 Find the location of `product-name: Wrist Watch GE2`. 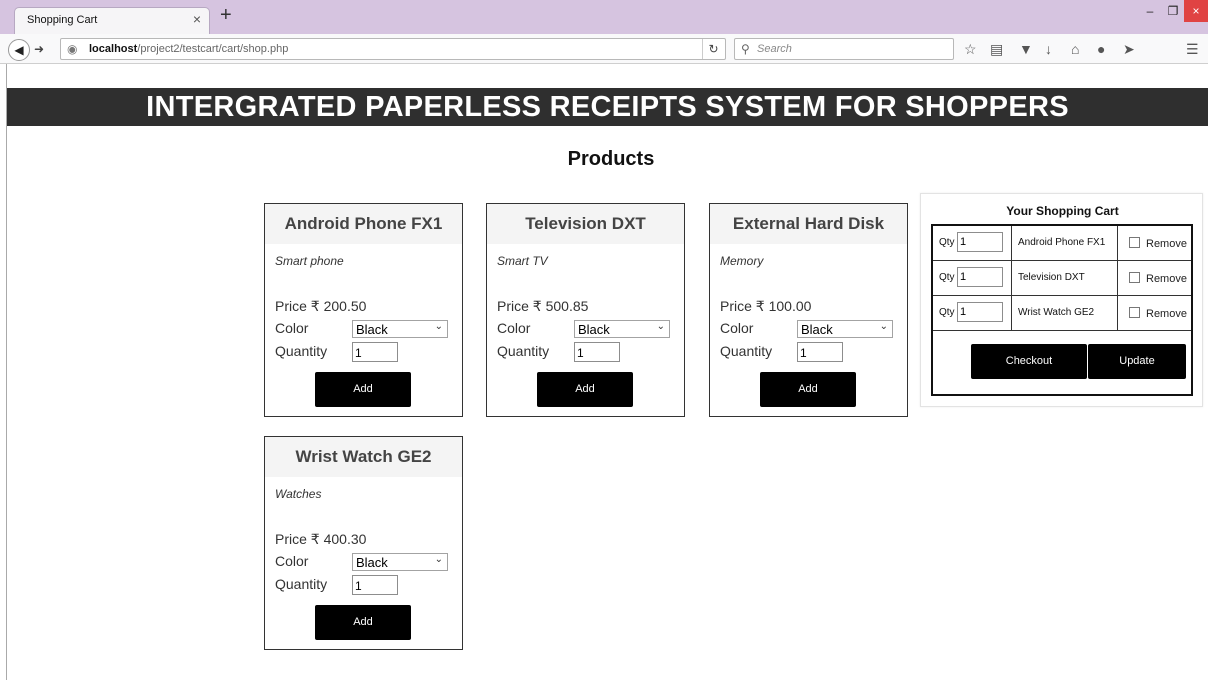

product-name: Wrist Watch GE2 is located at coordinates (363, 457).